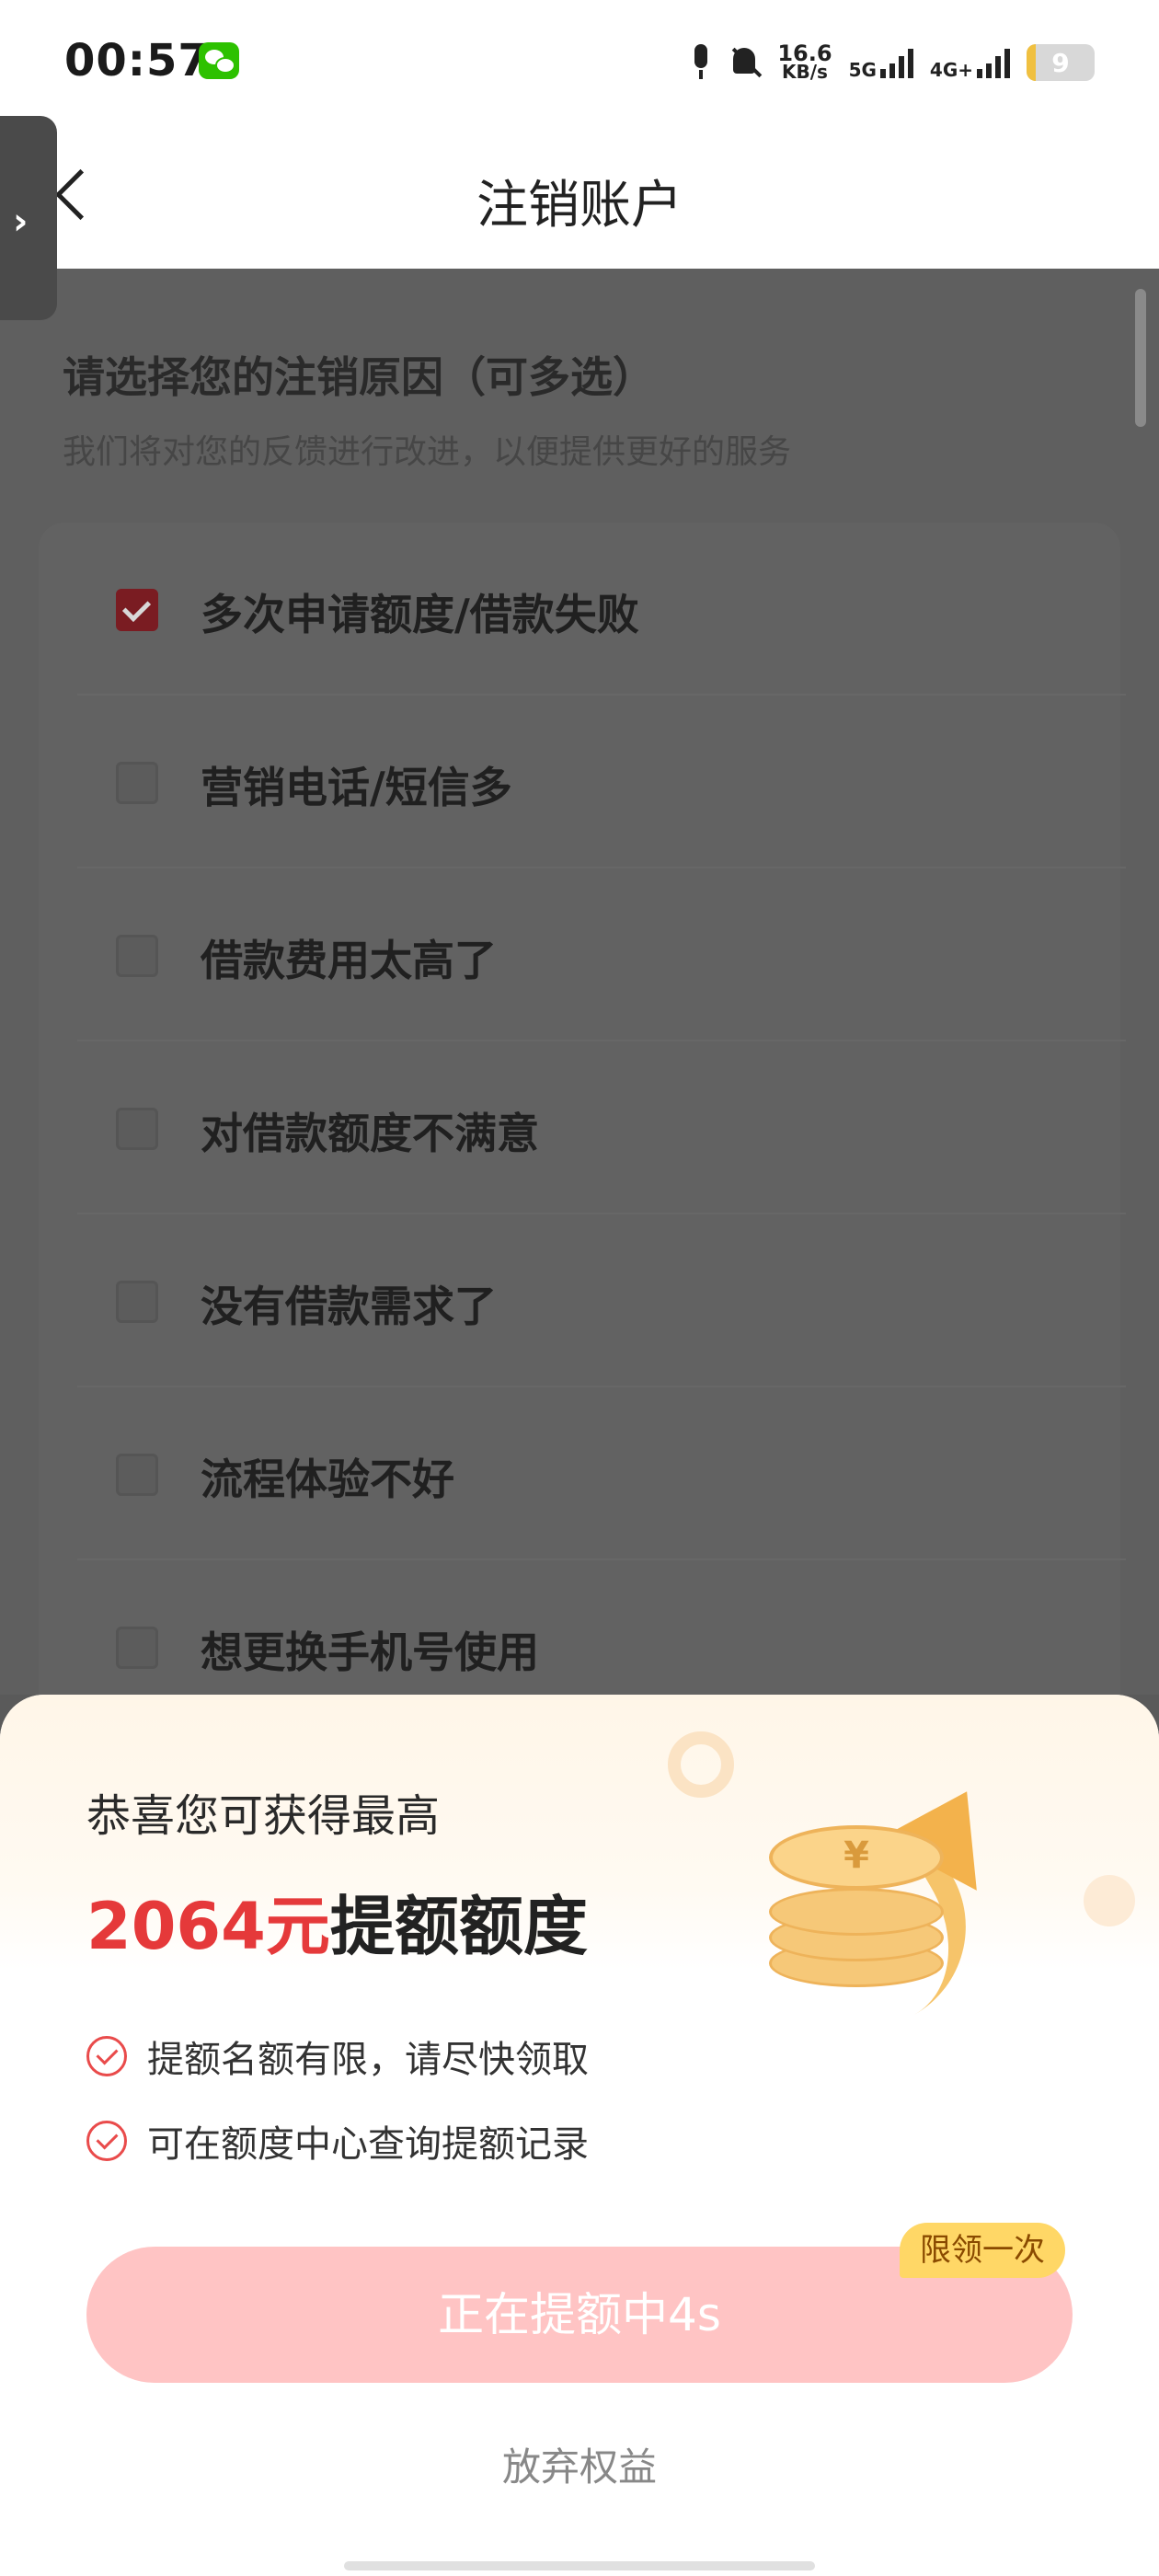 The width and height of the screenshot is (1159, 2576). Describe the element at coordinates (579, 2565) in the screenshot. I see `home-indicator` at that location.